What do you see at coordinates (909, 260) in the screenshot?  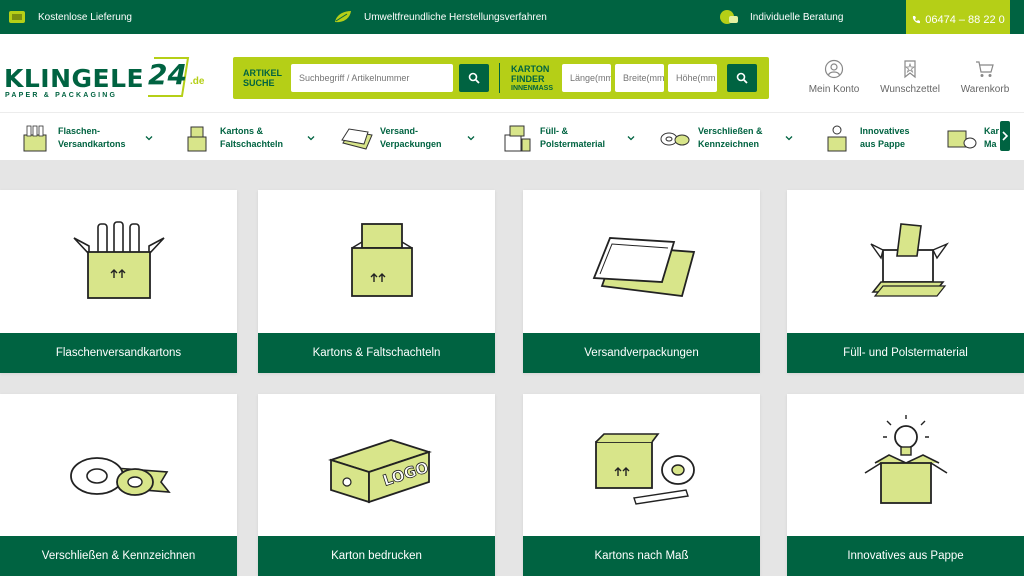 I see `filling-material-illustration` at bounding box center [909, 260].